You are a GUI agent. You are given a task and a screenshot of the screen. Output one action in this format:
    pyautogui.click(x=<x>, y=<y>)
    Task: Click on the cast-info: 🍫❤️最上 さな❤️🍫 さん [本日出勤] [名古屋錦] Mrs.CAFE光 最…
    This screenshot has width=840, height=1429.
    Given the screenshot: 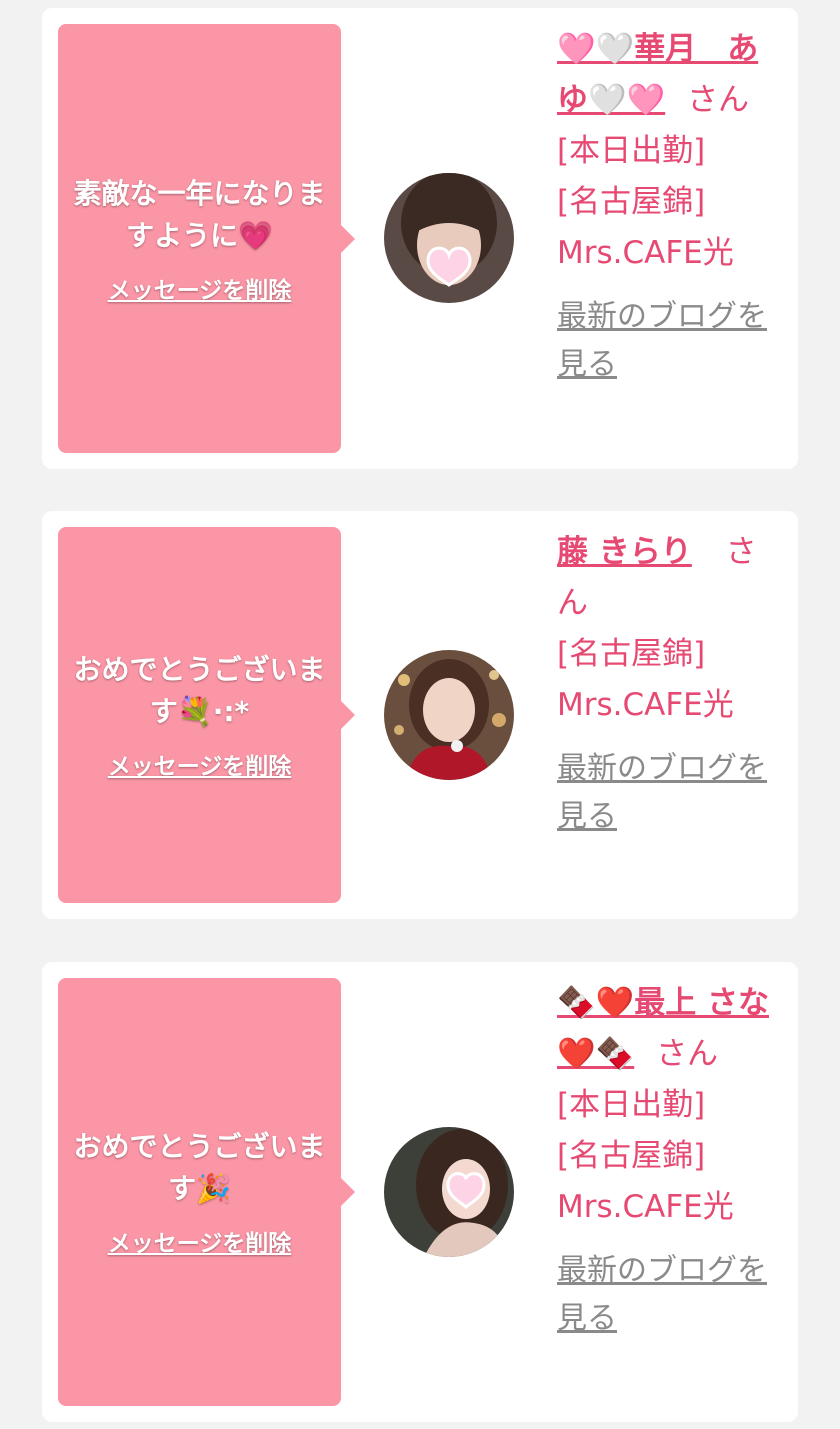 What is the action you would take?
    pyautogui.click(x=671, y=1161)
    